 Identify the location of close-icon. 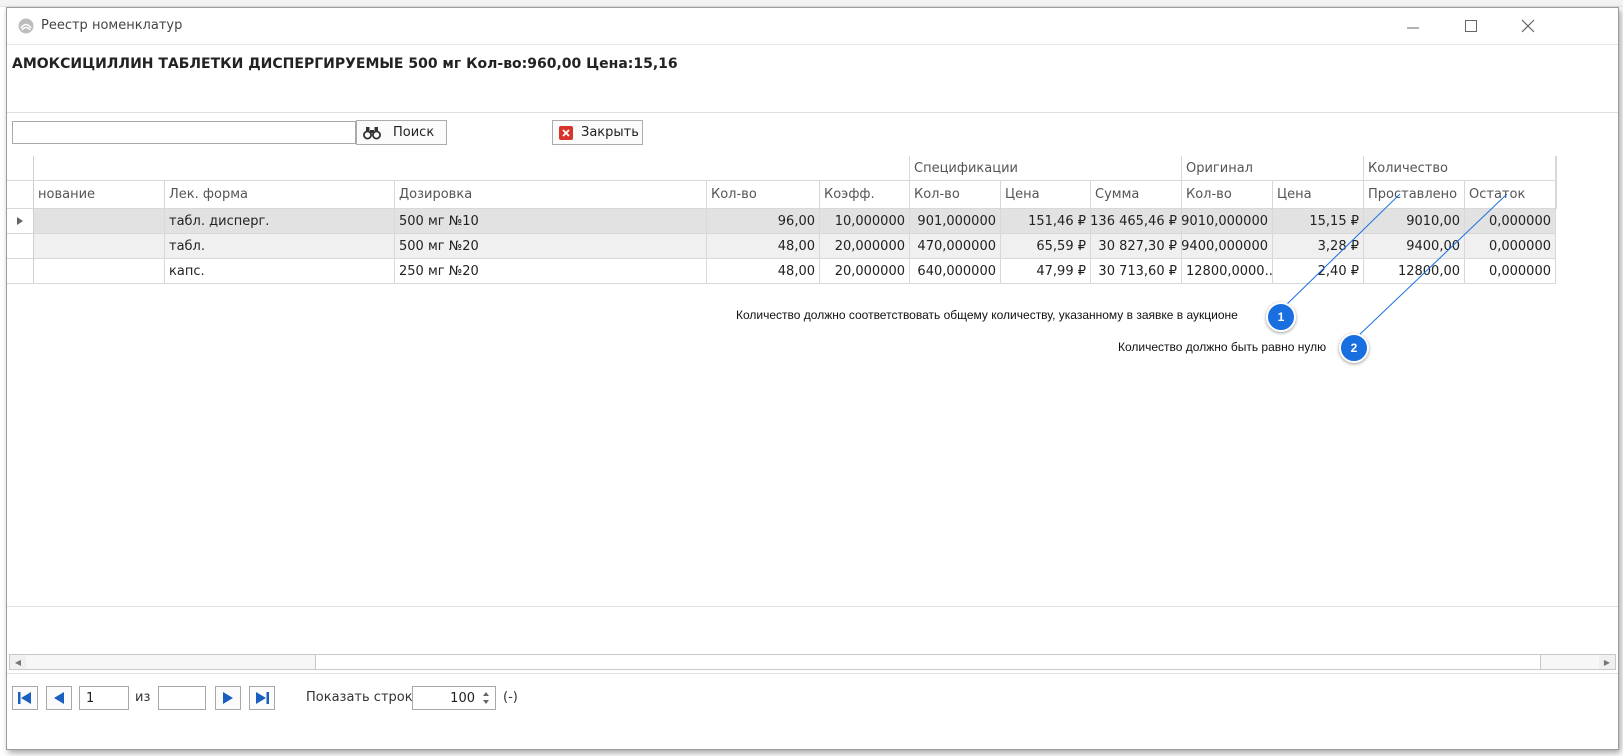
(1528, 26).